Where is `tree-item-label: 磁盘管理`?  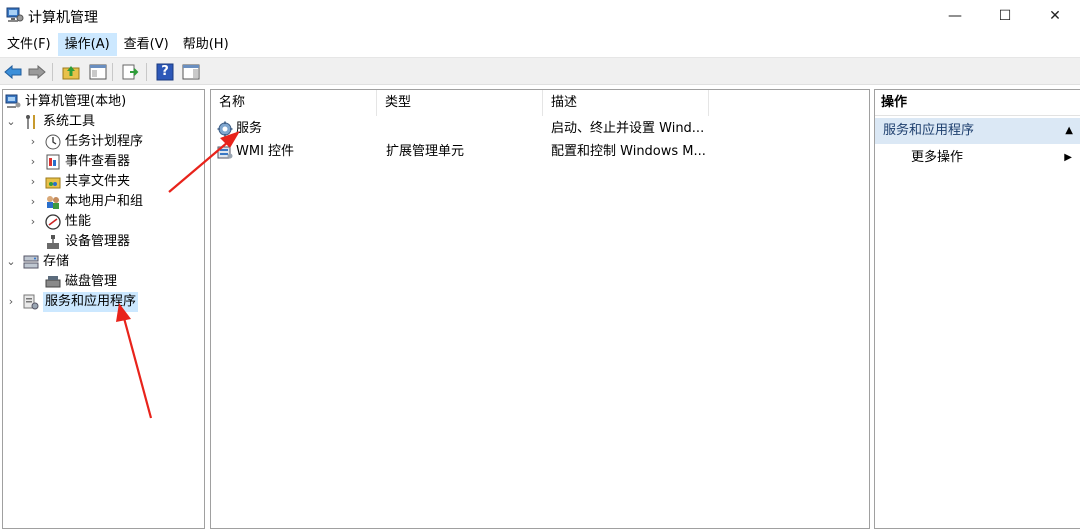 tree-item-label: 磁盘管理 is located at coordinates (91, 281).